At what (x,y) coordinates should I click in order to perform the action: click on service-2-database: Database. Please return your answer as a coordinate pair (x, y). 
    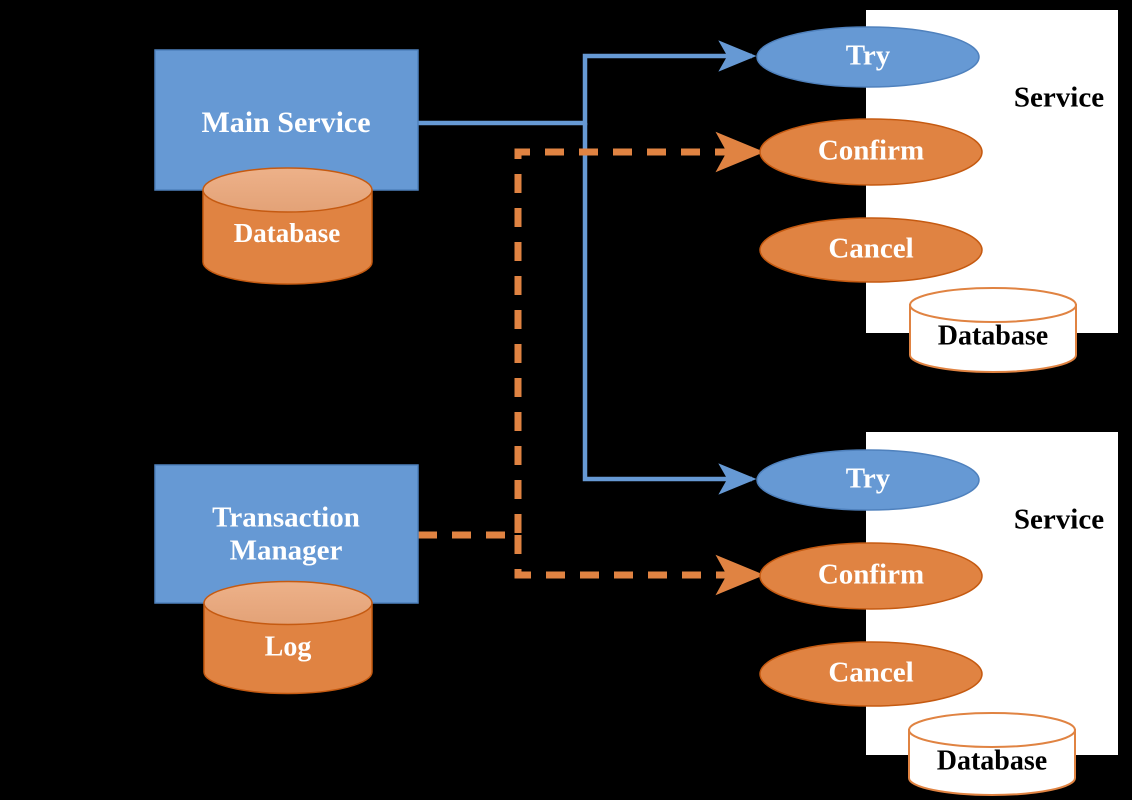
    Looking at the image, I should click on (992, 754).